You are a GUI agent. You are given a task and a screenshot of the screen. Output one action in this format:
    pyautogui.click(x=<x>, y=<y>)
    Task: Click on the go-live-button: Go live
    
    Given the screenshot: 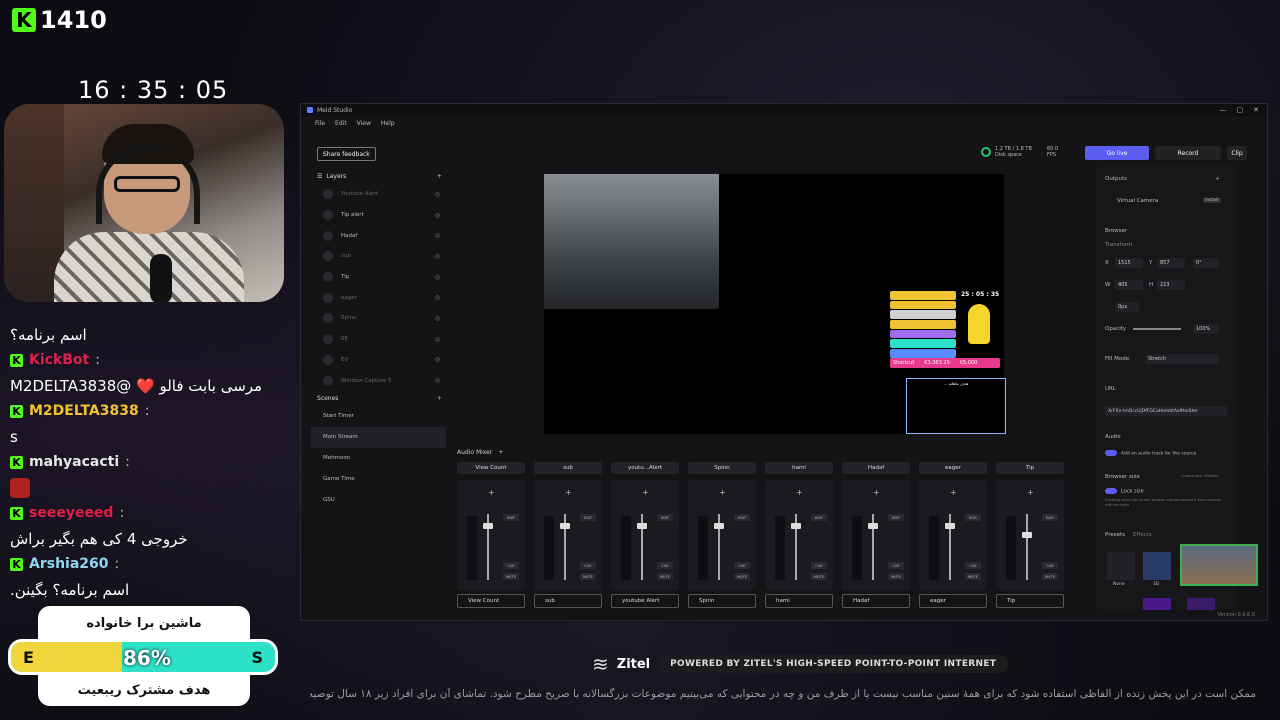 What is the action you would take?
    pyautogui.click(x=1117, y=153)
    